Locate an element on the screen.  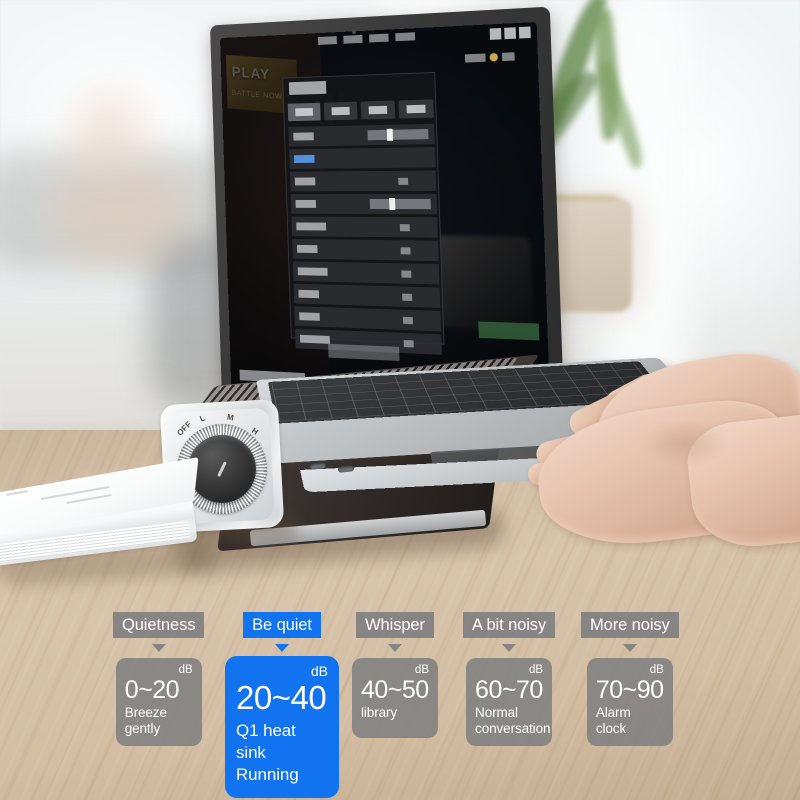
noise-column-quietness: Quietness dB 0~20 Breeze gently is located at coordinates (159, 679).